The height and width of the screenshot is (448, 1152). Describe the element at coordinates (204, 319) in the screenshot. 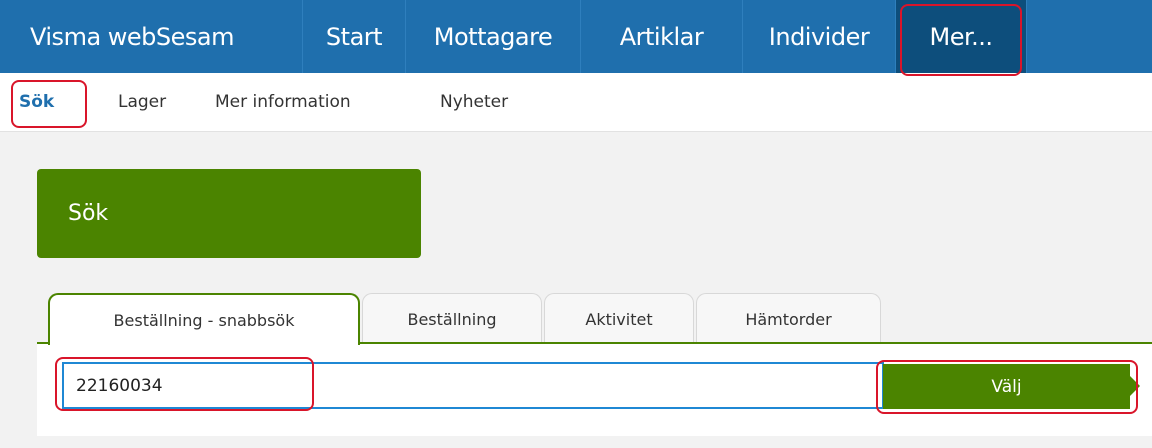

I see `tab-bestallning-snabbsok: Beställning - snabbsök` at that location.